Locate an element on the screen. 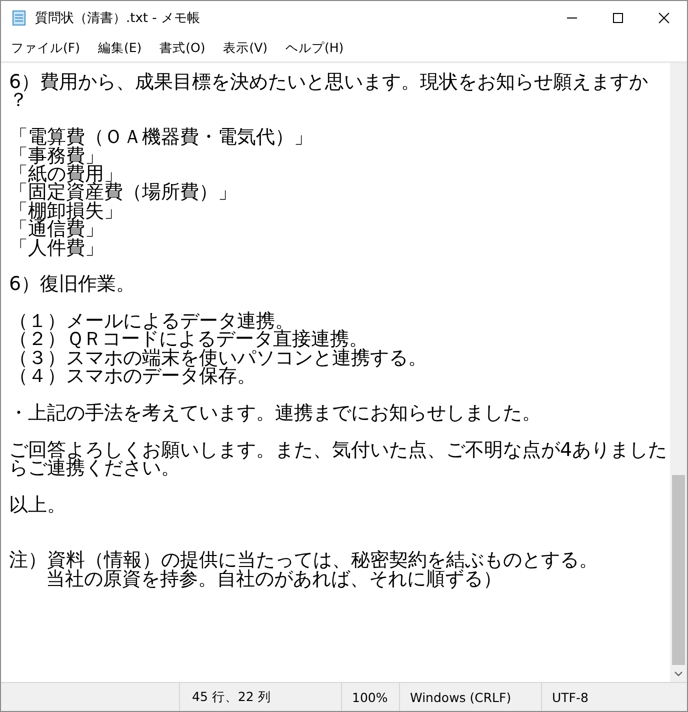 The width and height of the screenshot is (688, 712). menu-item: 表示(V) is located at coordinates (245, 48).